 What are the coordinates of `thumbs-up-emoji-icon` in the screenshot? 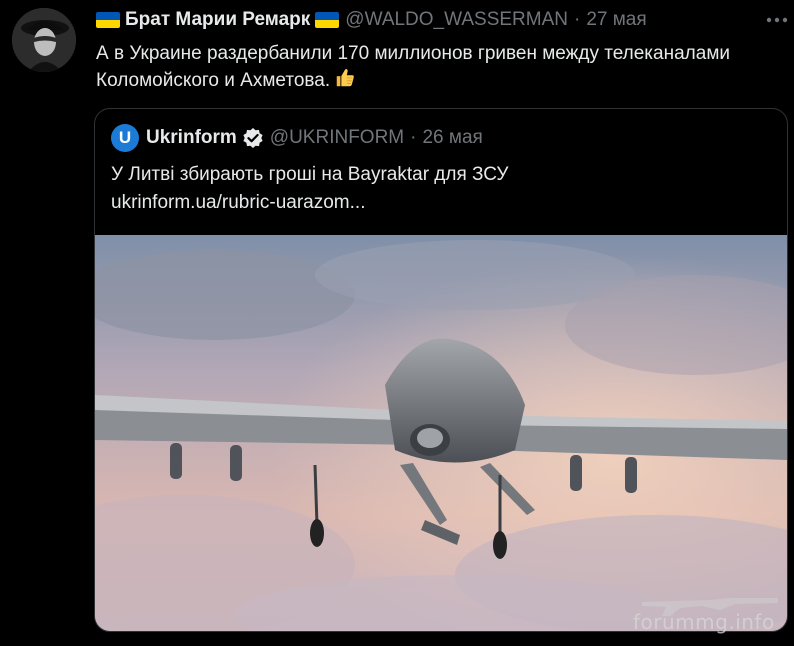 It's located at (345, 78).